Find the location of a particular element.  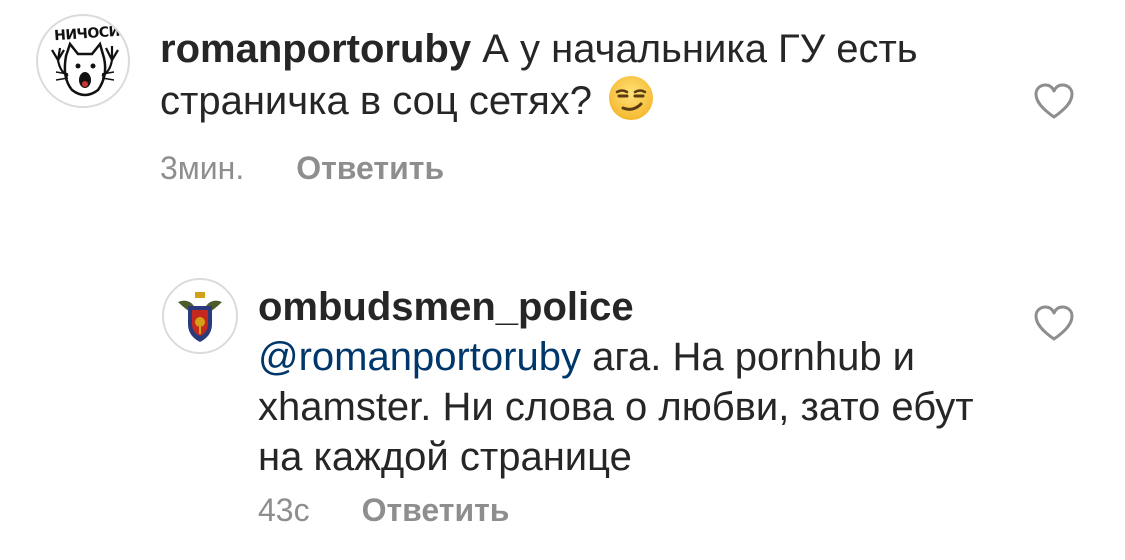

comment-username: ombudsmen_police is located at coordinates (446, 307).